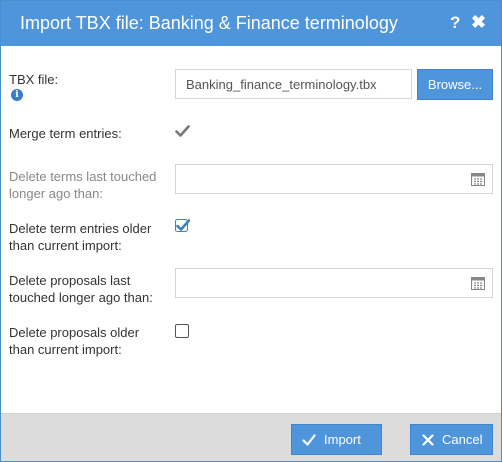 This screenshot has width=502, height=462. What do you see at coordinates (70, 280) in the screenshot?
I see `delete-proposals-line1: Delete proposals last` at bounding box center [70, 280].